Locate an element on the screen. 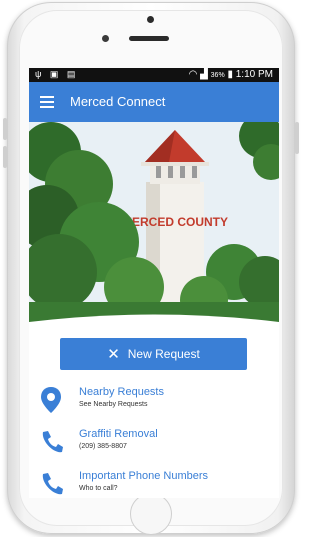  list-item-subtitle: (209) 385-8807 is located at coordinates (103, 446).